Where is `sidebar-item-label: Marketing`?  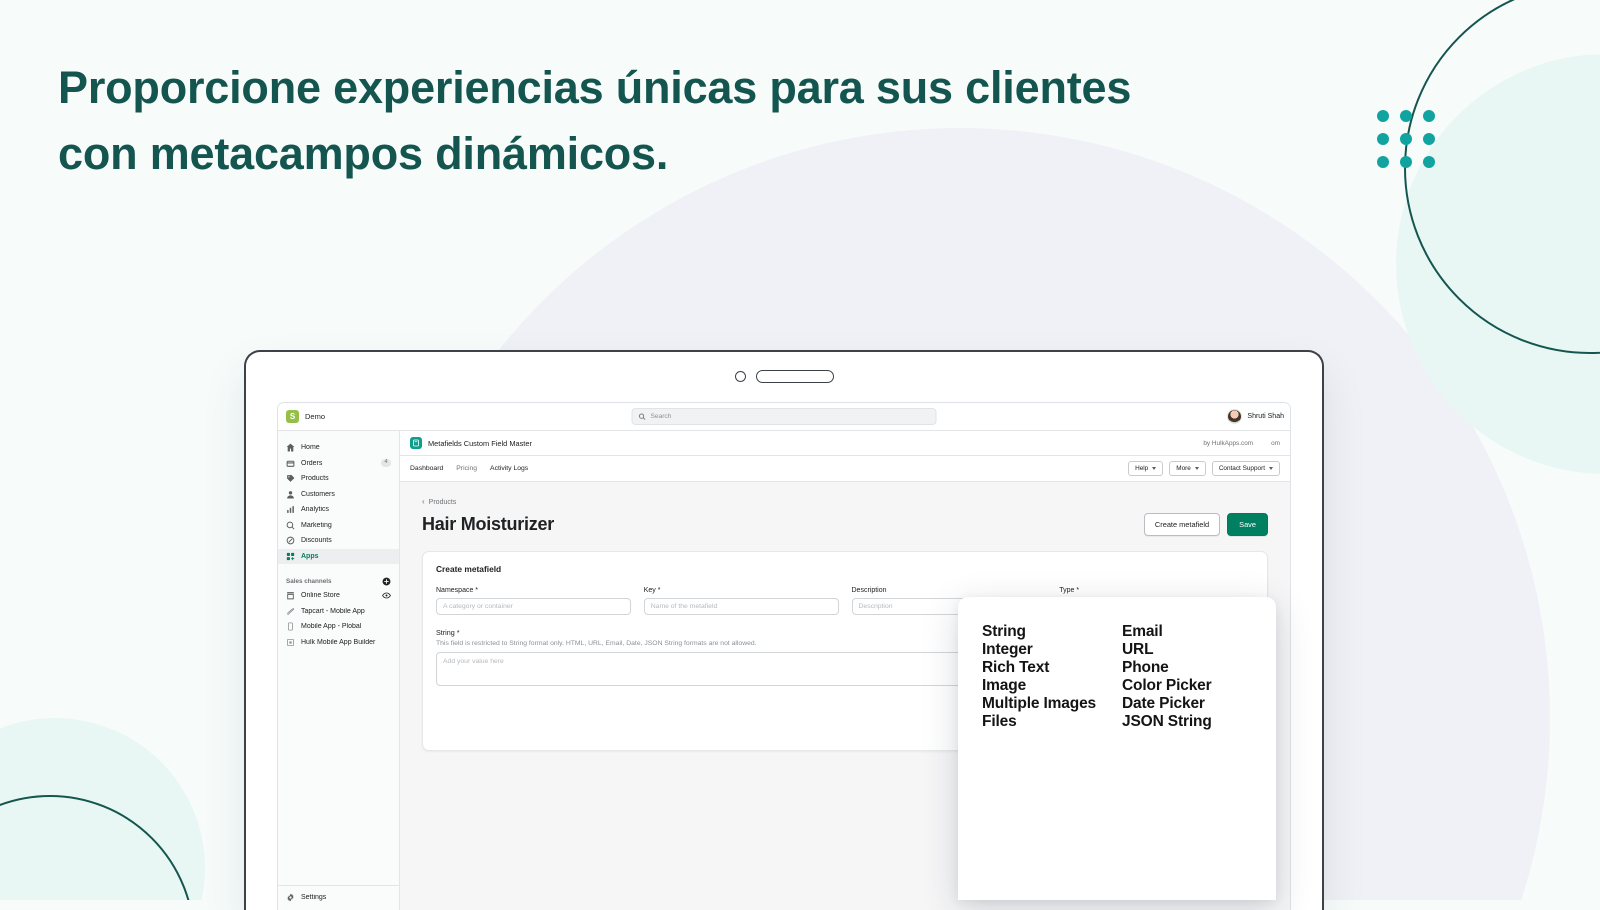 sidebar-item-label: Marketing is located at coordinates (346, 525).